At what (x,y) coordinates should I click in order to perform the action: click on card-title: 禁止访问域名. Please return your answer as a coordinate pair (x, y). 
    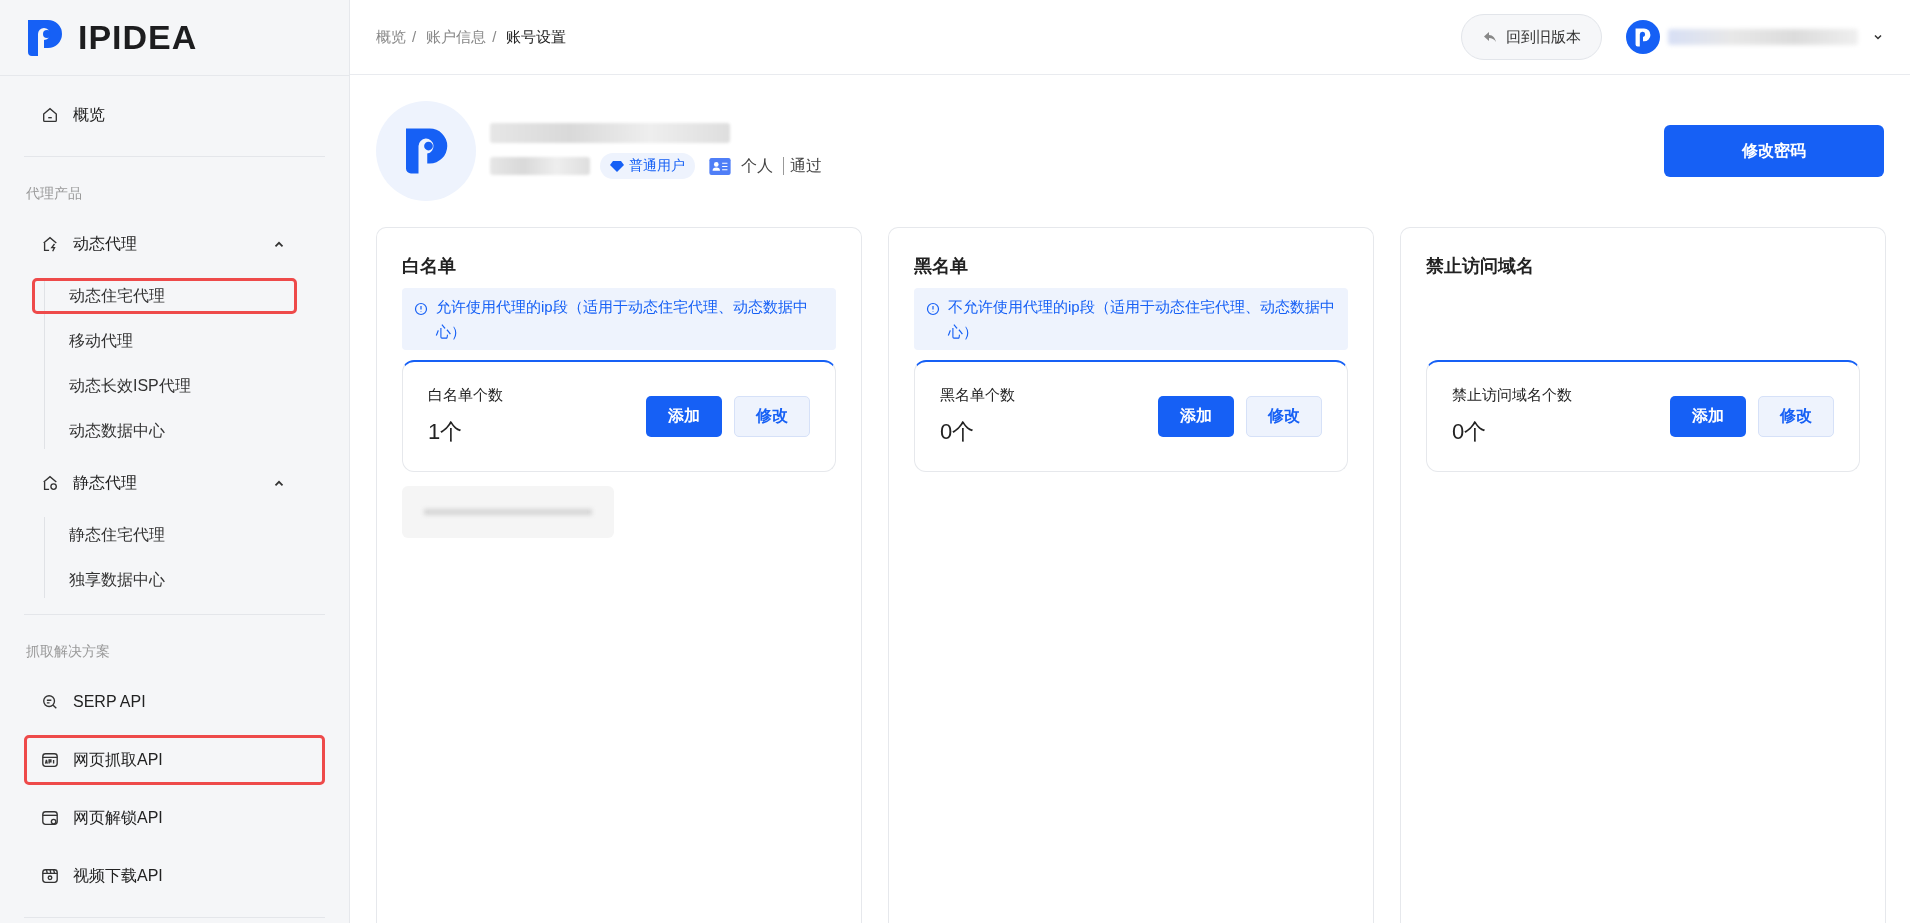
    Looking at the image, I should click on (1480, 266).